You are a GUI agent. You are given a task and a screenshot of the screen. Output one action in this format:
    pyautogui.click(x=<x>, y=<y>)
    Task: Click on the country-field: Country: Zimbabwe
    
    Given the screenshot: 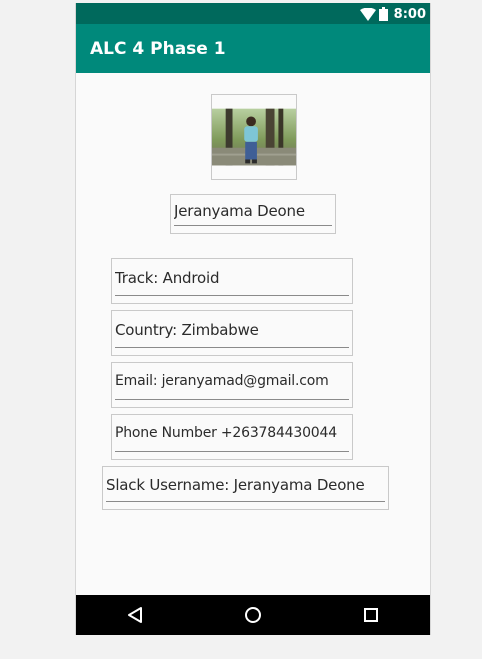 What is the action you would take?
    pyautogui.click(x=232, y=333)
    